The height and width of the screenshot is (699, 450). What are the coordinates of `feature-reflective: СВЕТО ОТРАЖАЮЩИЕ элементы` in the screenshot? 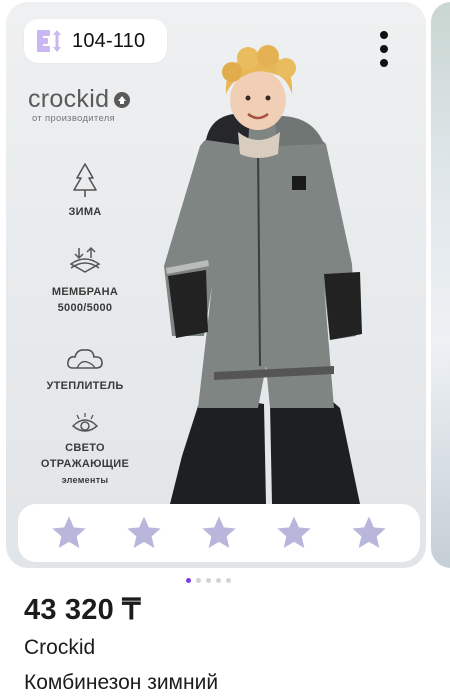 It's located at (85, 450).